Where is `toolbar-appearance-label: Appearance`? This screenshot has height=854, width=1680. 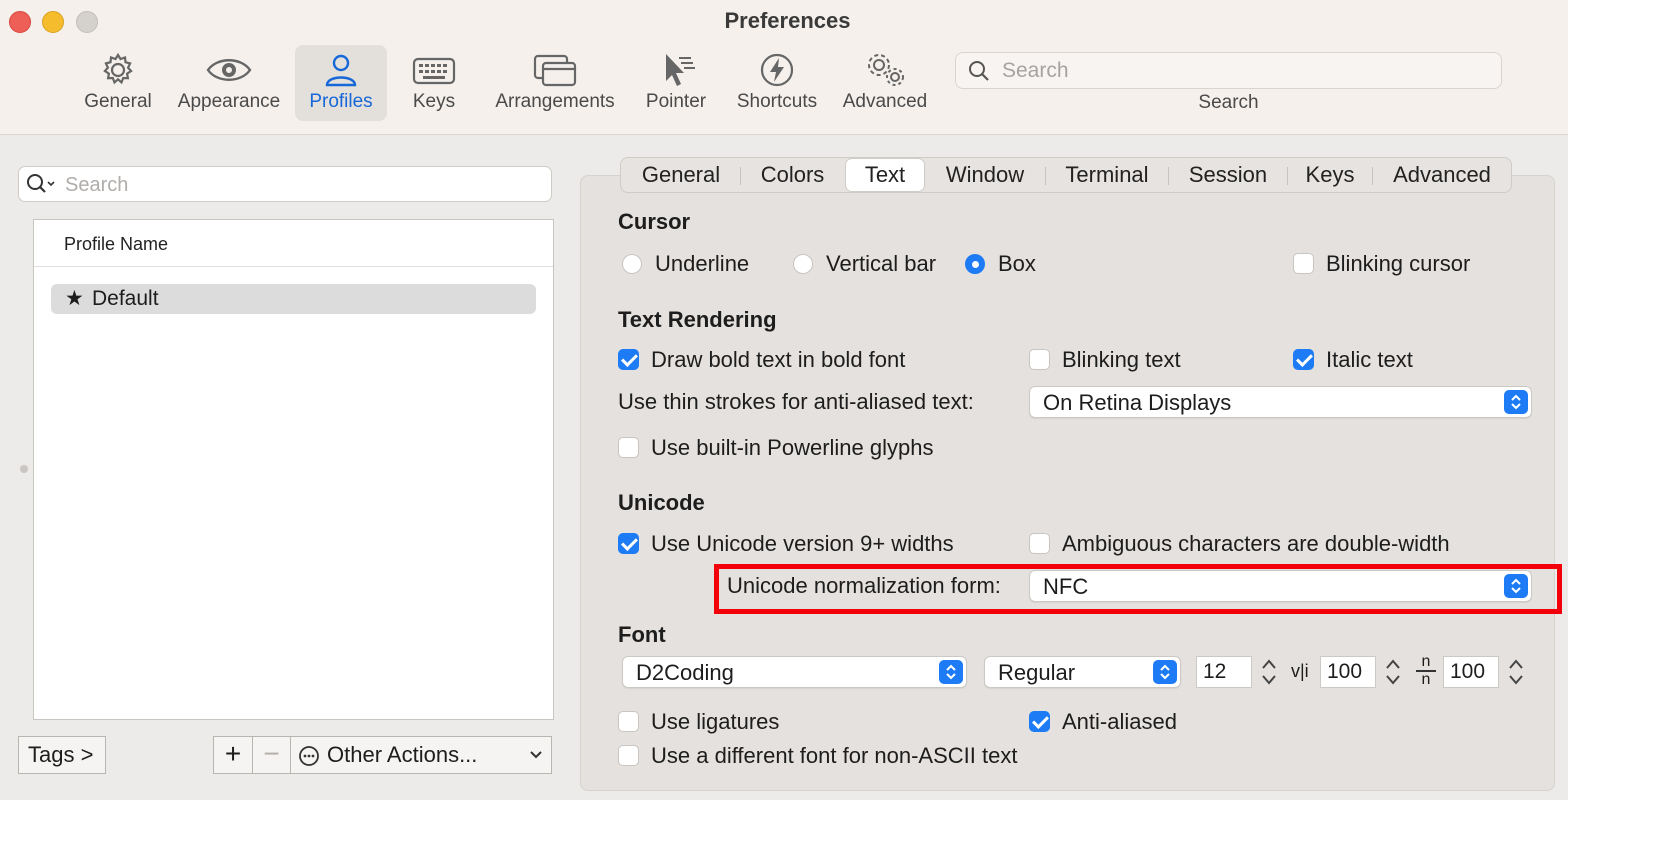 toolbar-appearance-label: Appearance is located at coordinates (229, 101).